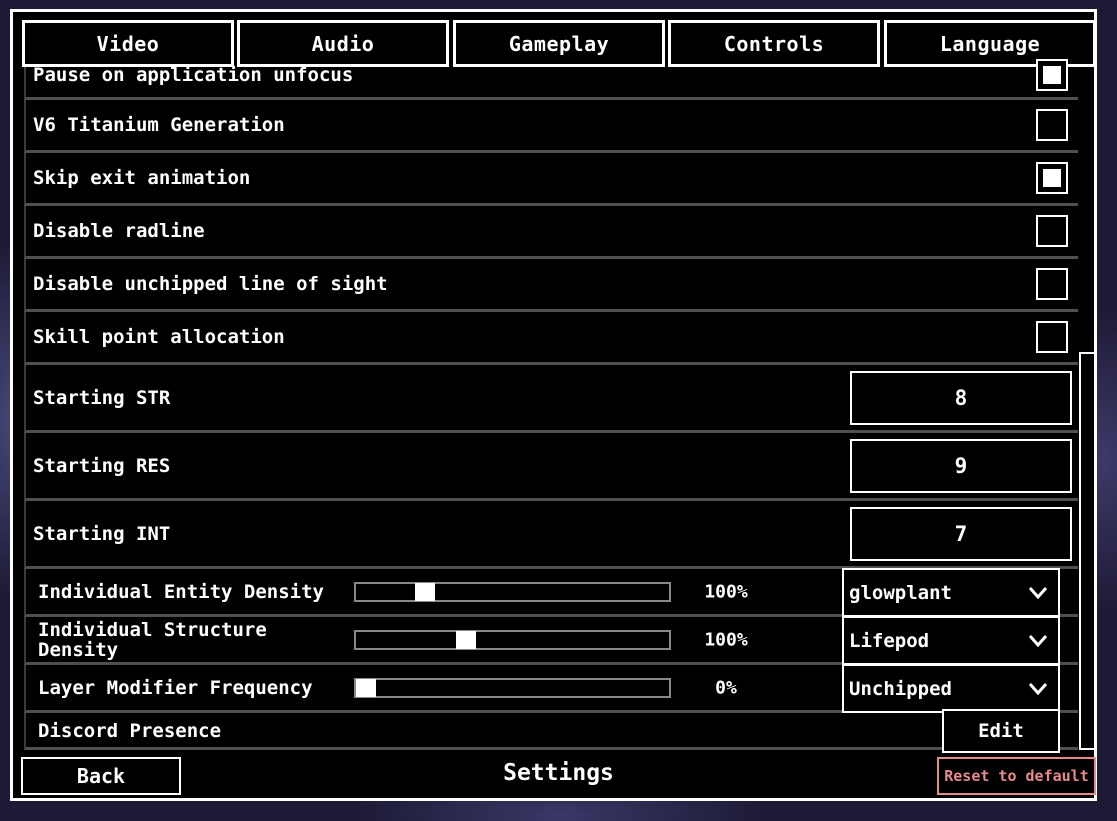  What do you see at coordinates (726, 639) in the screenshot?
I see `structure-density-percent: 100%` at bounding box center [726, 639].